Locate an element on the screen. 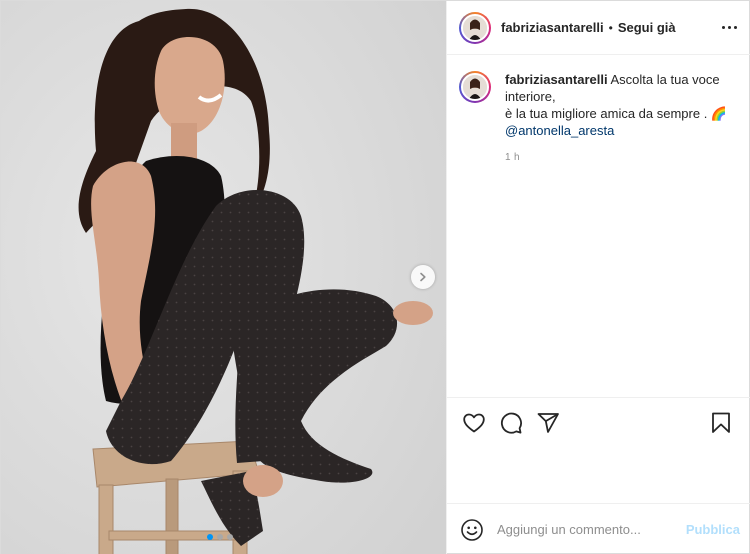 The height and width of the screenshot is (554, 750). save-button is located at coordinates (721, 423).